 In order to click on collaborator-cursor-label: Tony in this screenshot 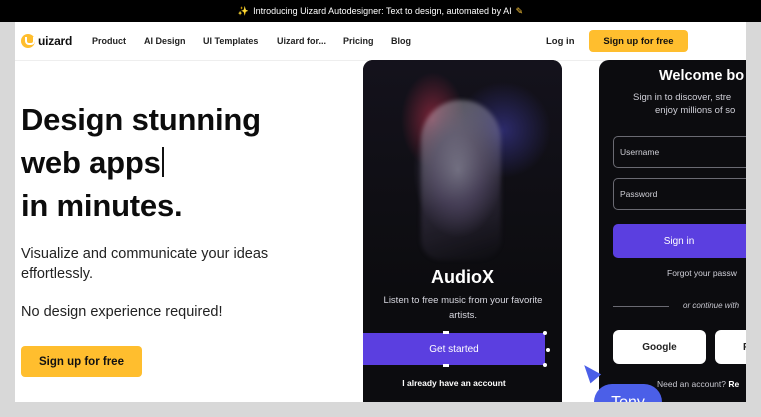, I will do `click(628, 393)`.